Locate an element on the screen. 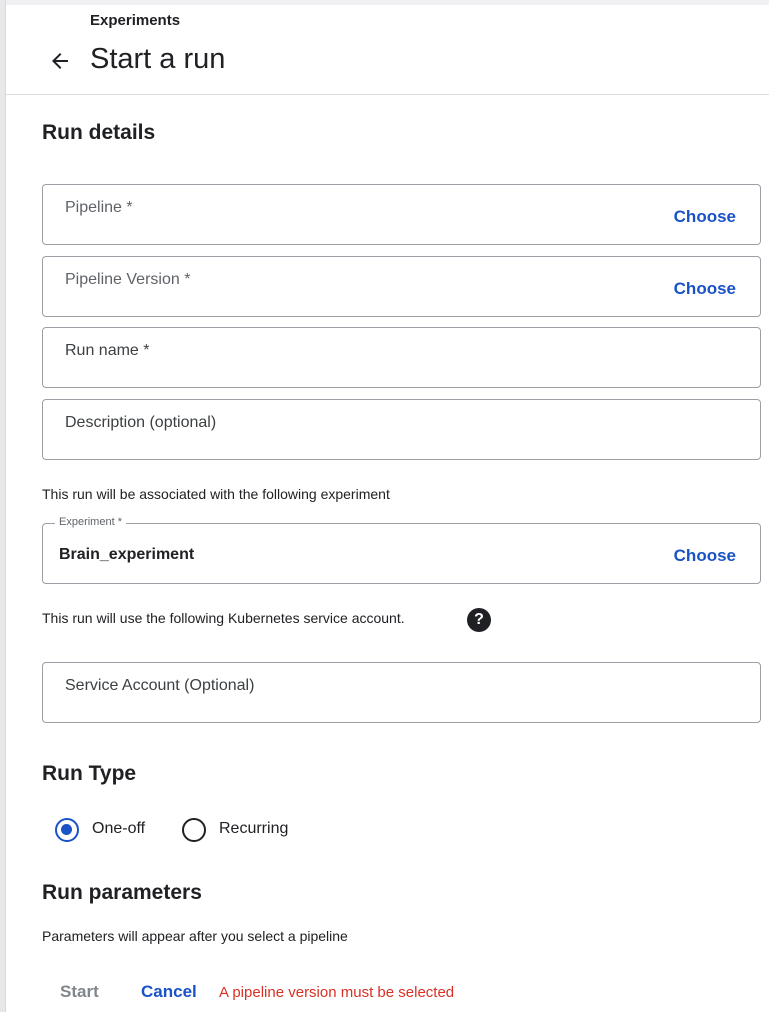  pipeline-version-field: Pipeline Version * Choose is located at coordinates (401, 286).